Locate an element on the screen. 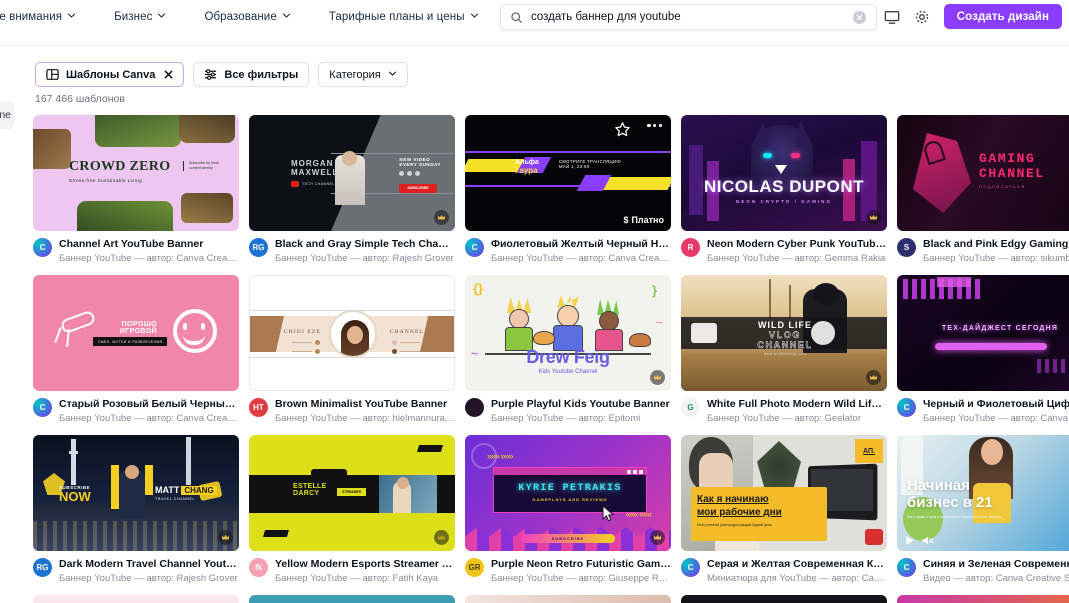 This screenshot has width=1069, height=603. chip-all-filters: Все фильтры is located at coordinates (251, 74).